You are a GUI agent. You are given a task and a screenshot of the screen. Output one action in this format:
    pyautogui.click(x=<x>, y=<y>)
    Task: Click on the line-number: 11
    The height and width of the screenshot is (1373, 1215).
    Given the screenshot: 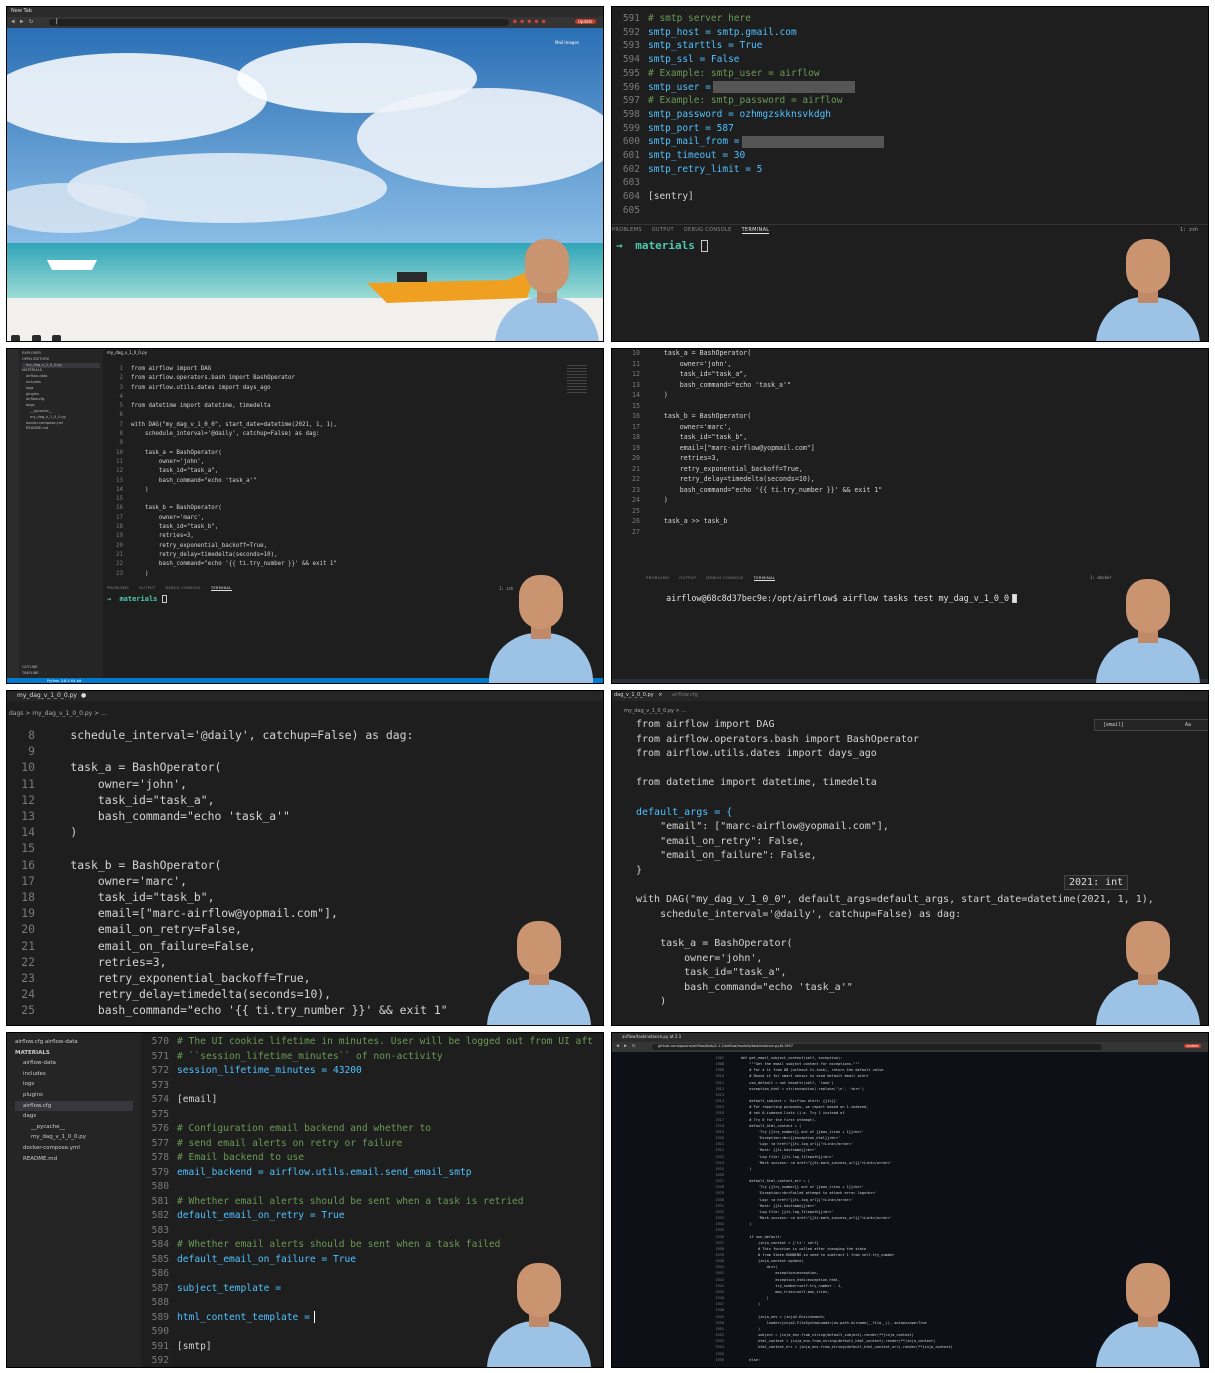 What is the action you would take?
    pyautogui.click(x=28, y=783)
    